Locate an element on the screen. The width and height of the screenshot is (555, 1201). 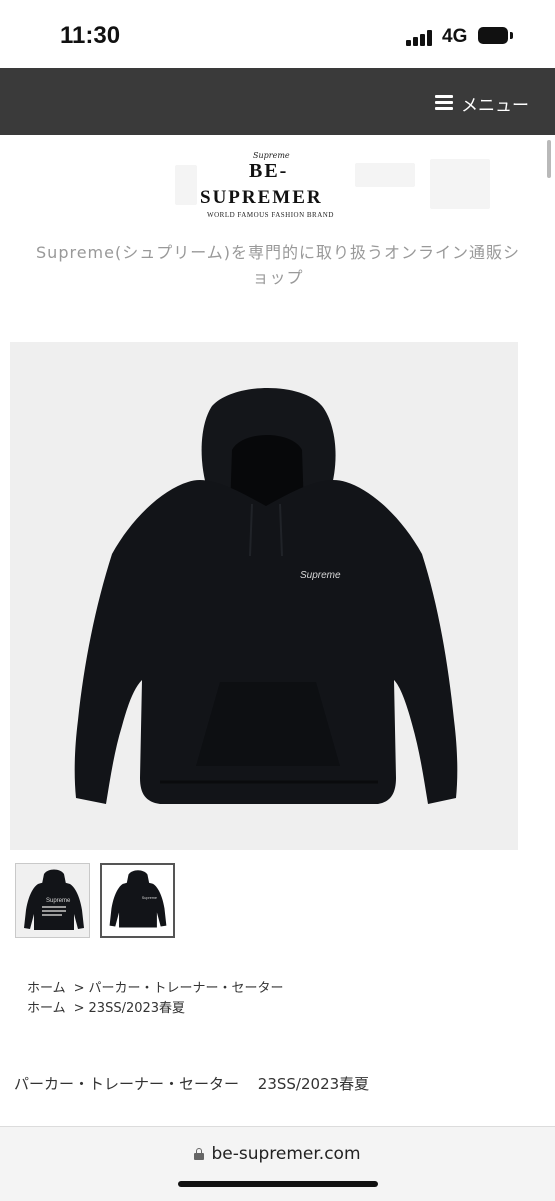
thumbnail-front: Supreme is located at coordinates (137, 900).